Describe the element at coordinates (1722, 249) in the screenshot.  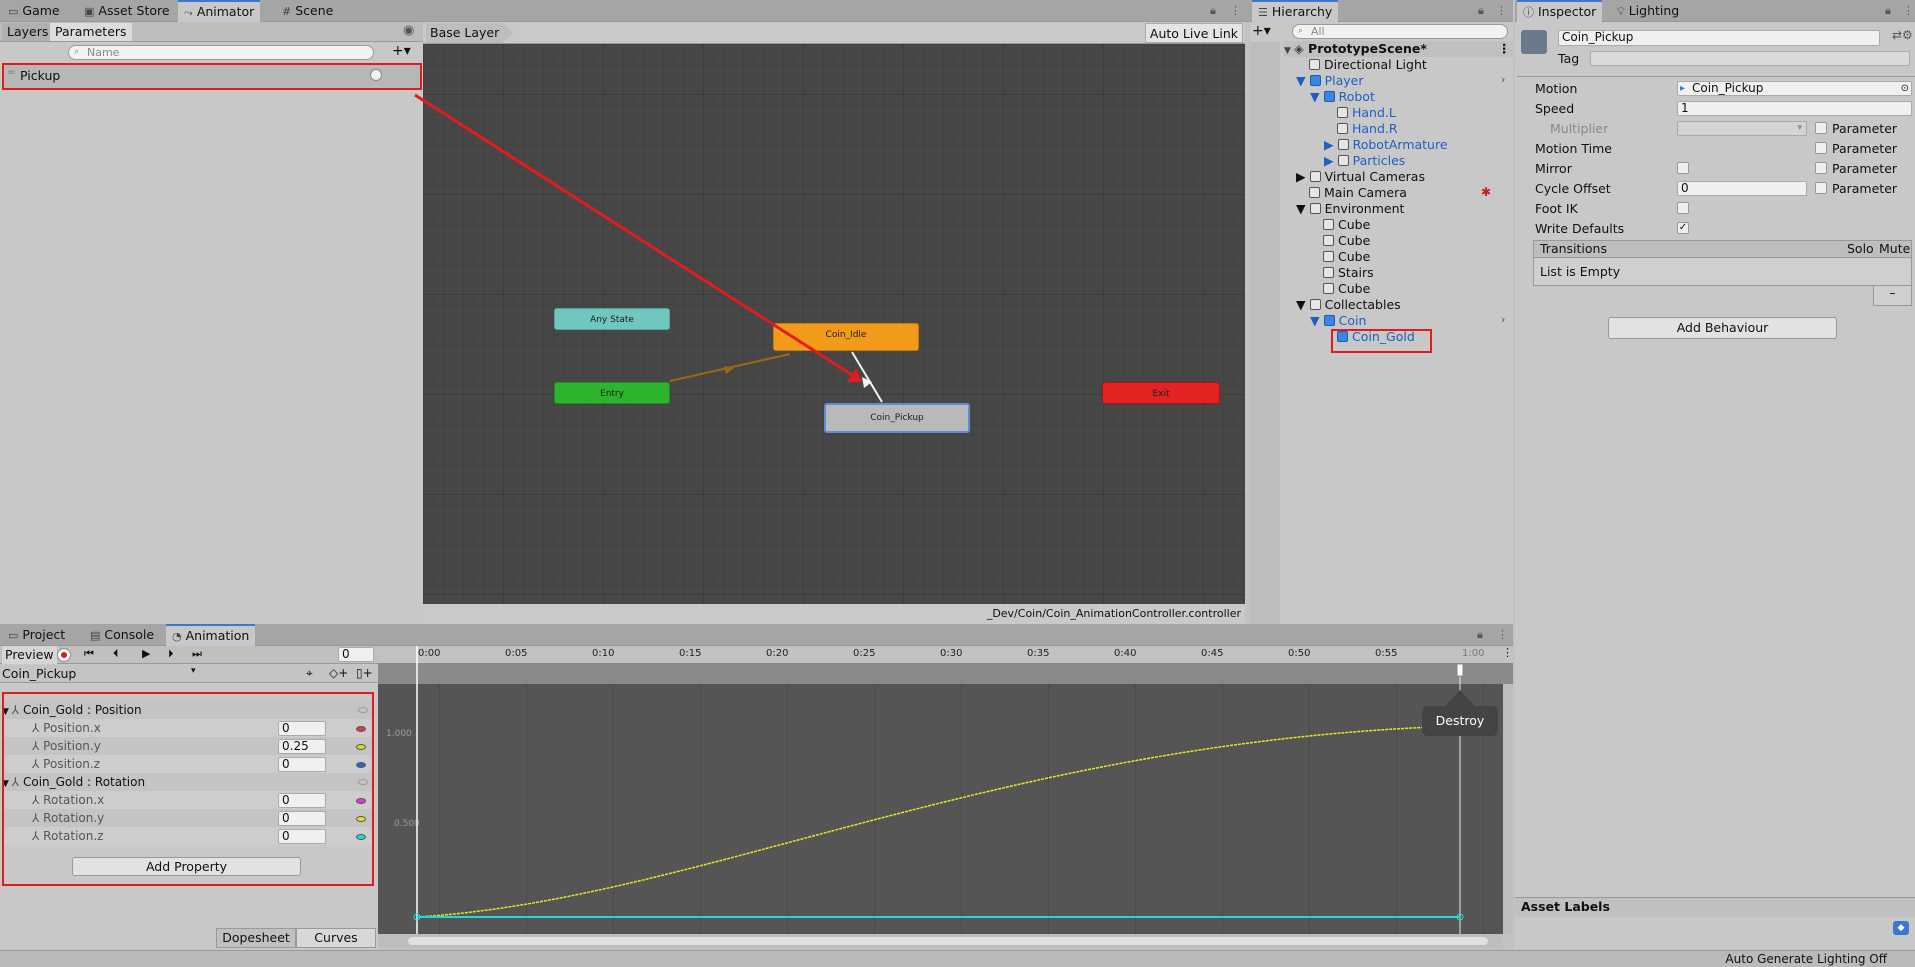
I see `transitions-header: Transitions Solo Mute` at that location.